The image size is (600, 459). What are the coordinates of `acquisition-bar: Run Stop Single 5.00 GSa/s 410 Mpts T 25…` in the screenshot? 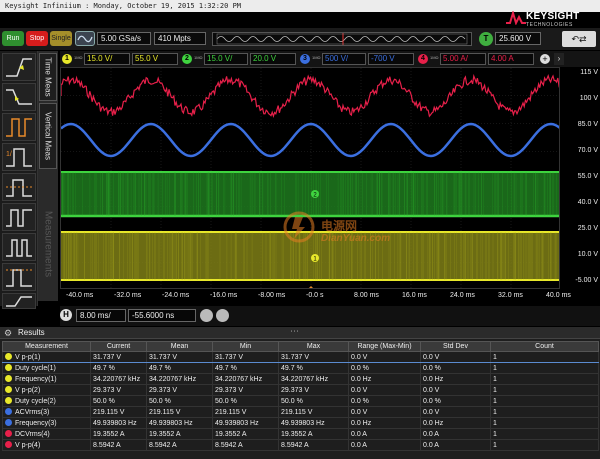 It's located at (300, 39).